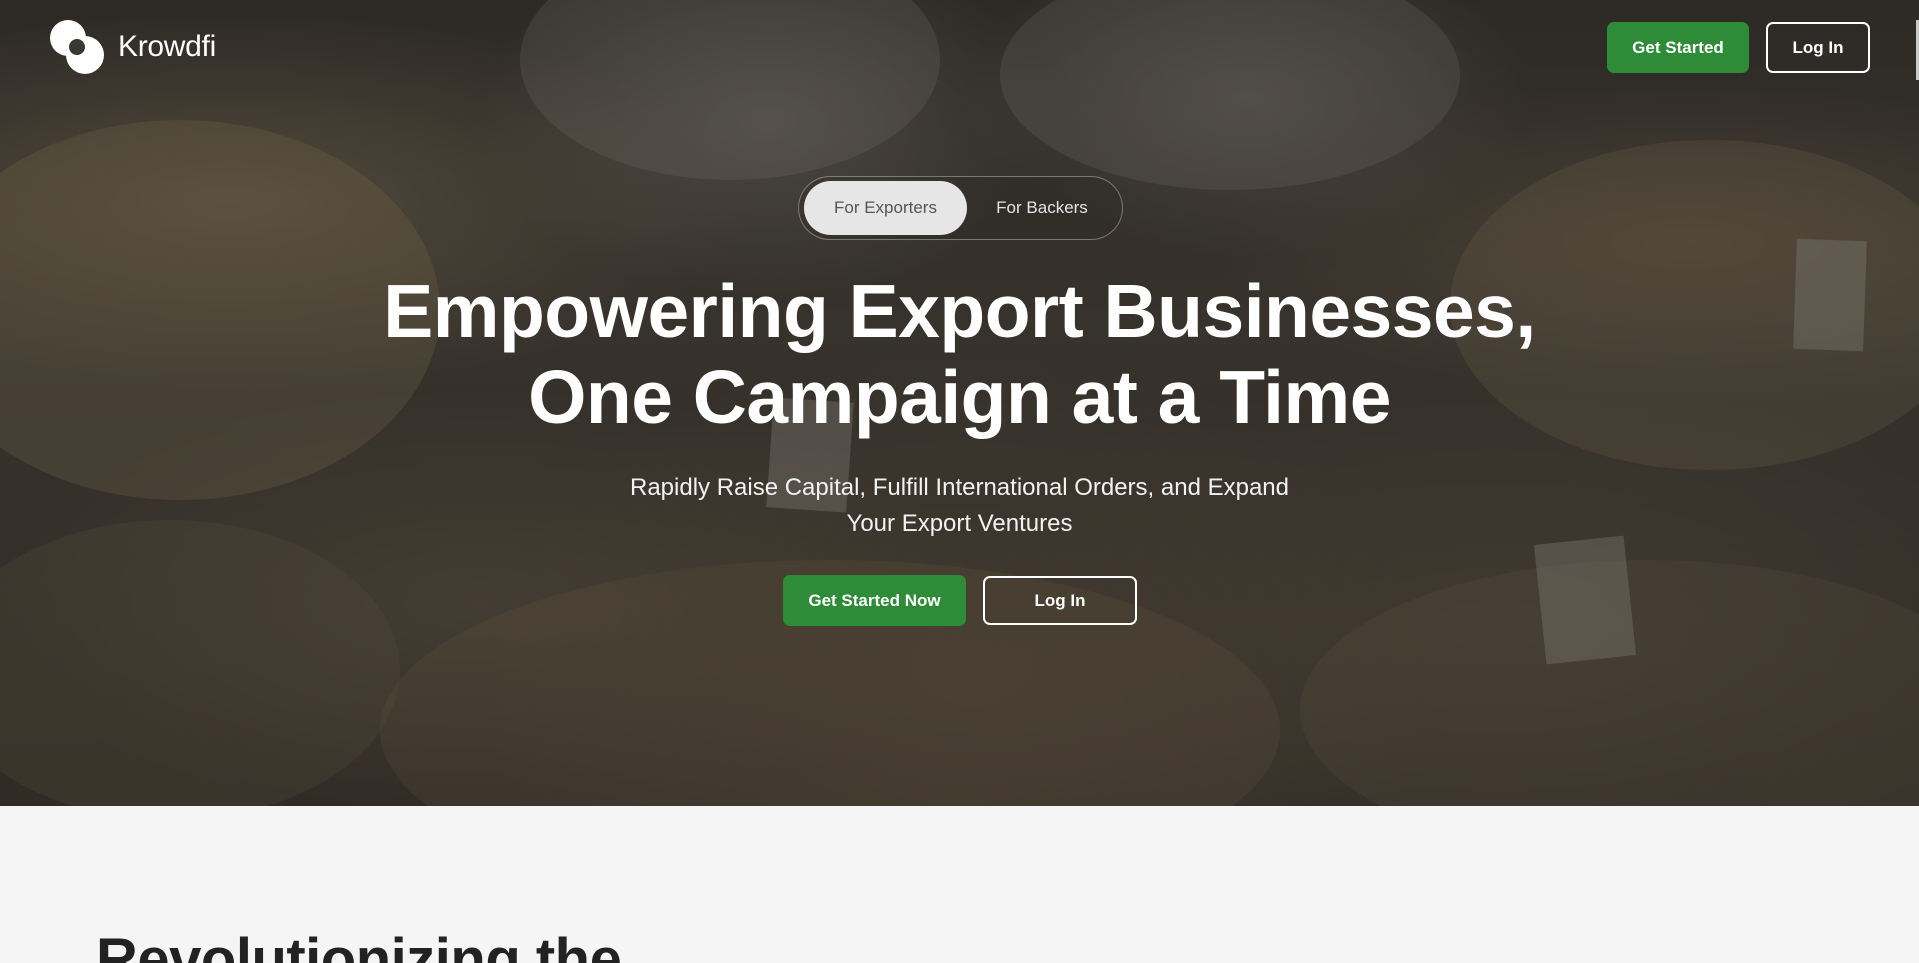 Image resolution: width=1919 pixels, height=963 pixels. I want to click on brand-logo: Krowdfi, so click(133, 47).